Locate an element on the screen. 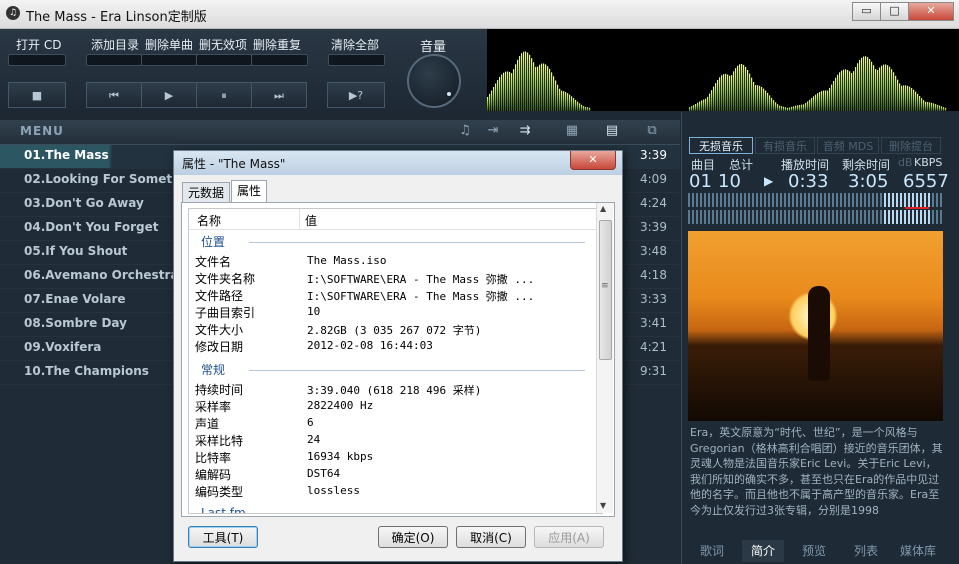  play-button: ▶ is located at coordinates (169, 95).